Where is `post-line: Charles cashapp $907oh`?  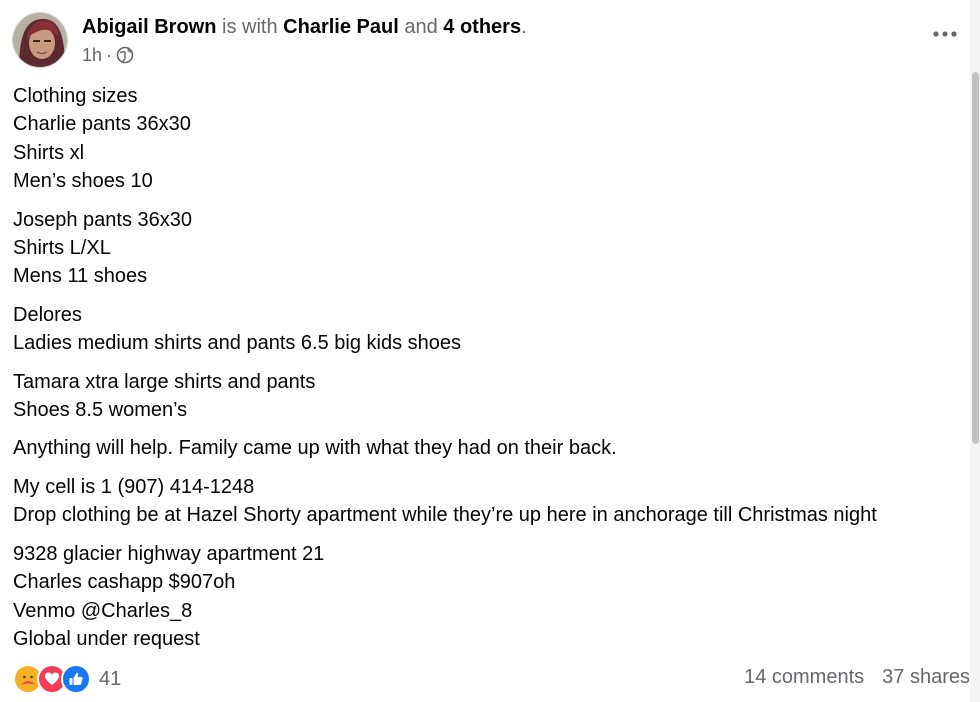 post-line: Charles cashapp $907oh is located at coordinates (124, 582).